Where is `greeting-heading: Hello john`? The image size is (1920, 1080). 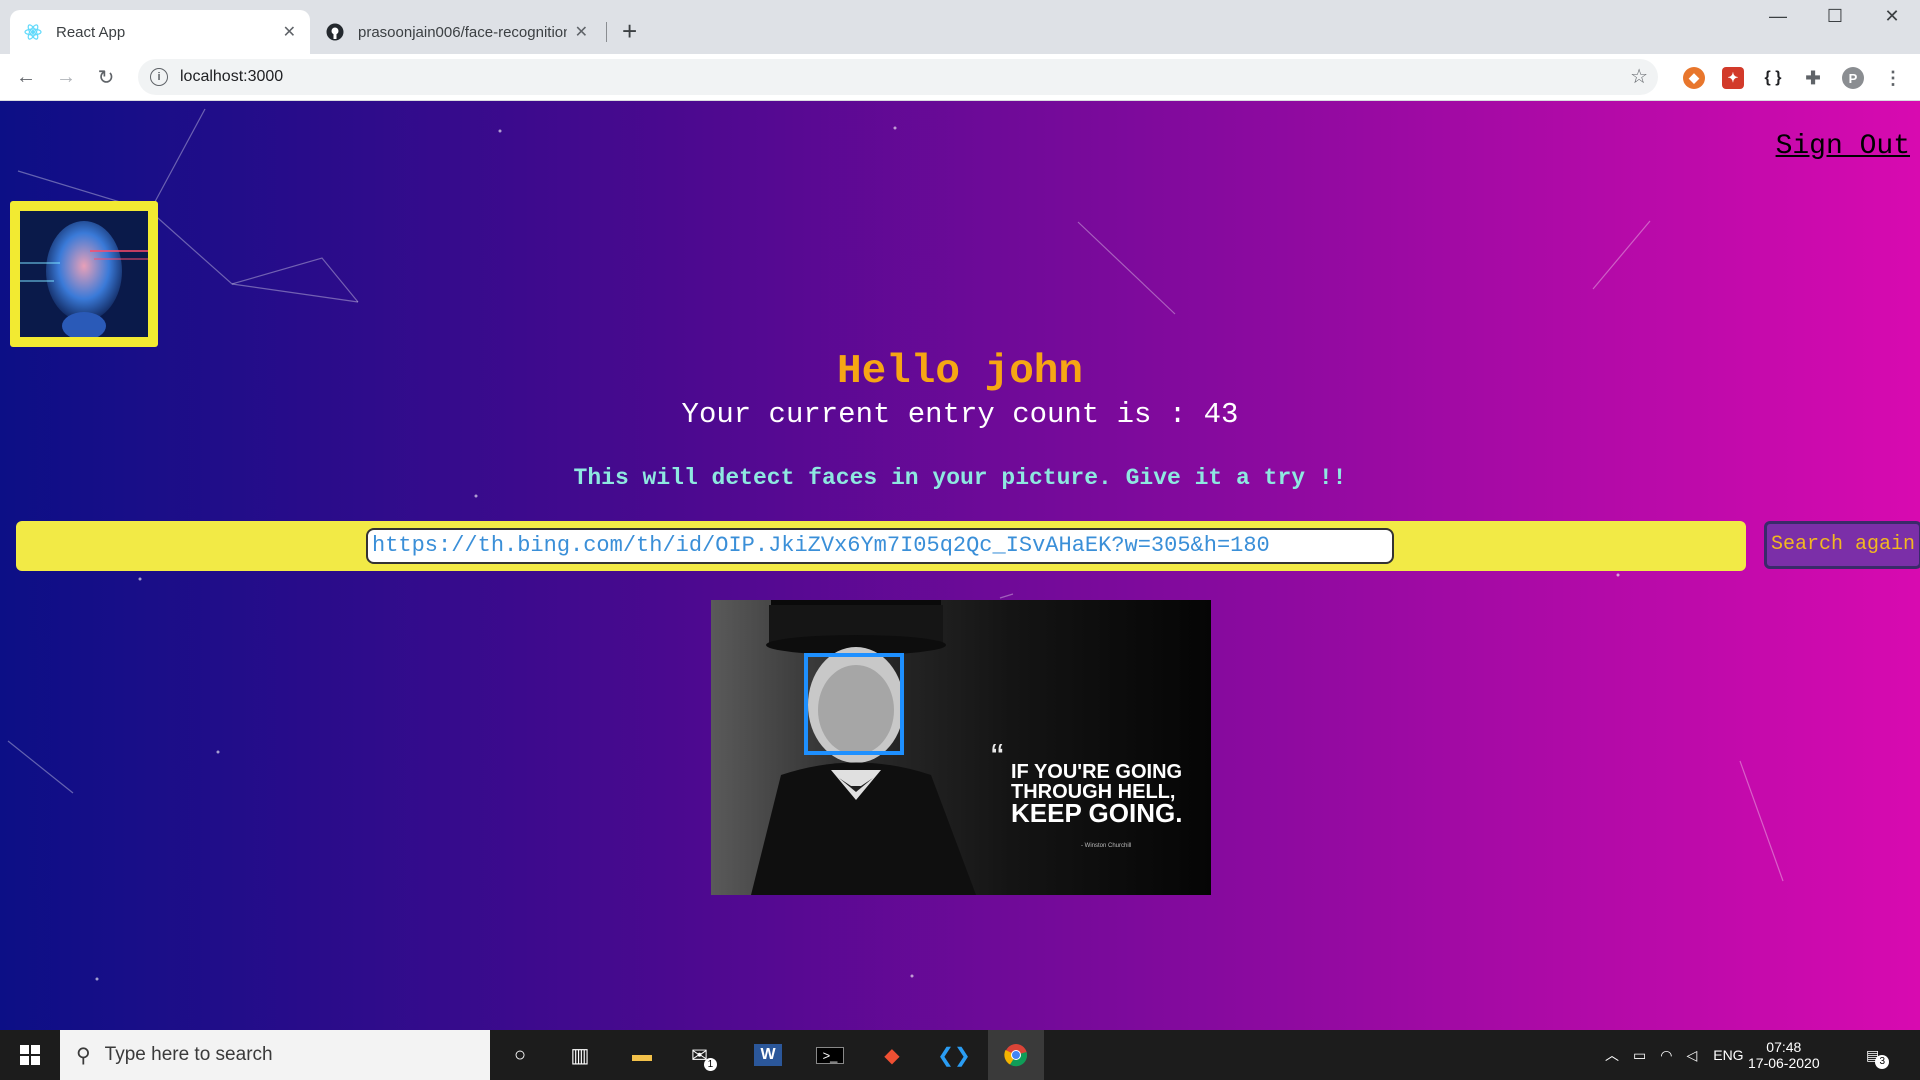 greeting-heading: Hello john is located at coordinates (960, 372).